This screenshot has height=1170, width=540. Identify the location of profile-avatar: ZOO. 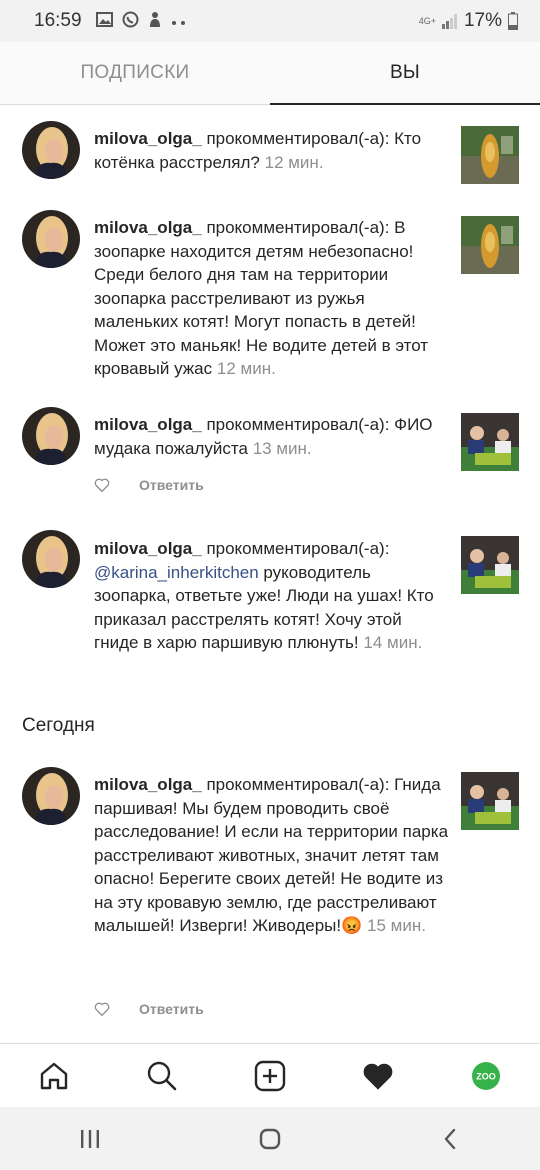
(486, 1076).